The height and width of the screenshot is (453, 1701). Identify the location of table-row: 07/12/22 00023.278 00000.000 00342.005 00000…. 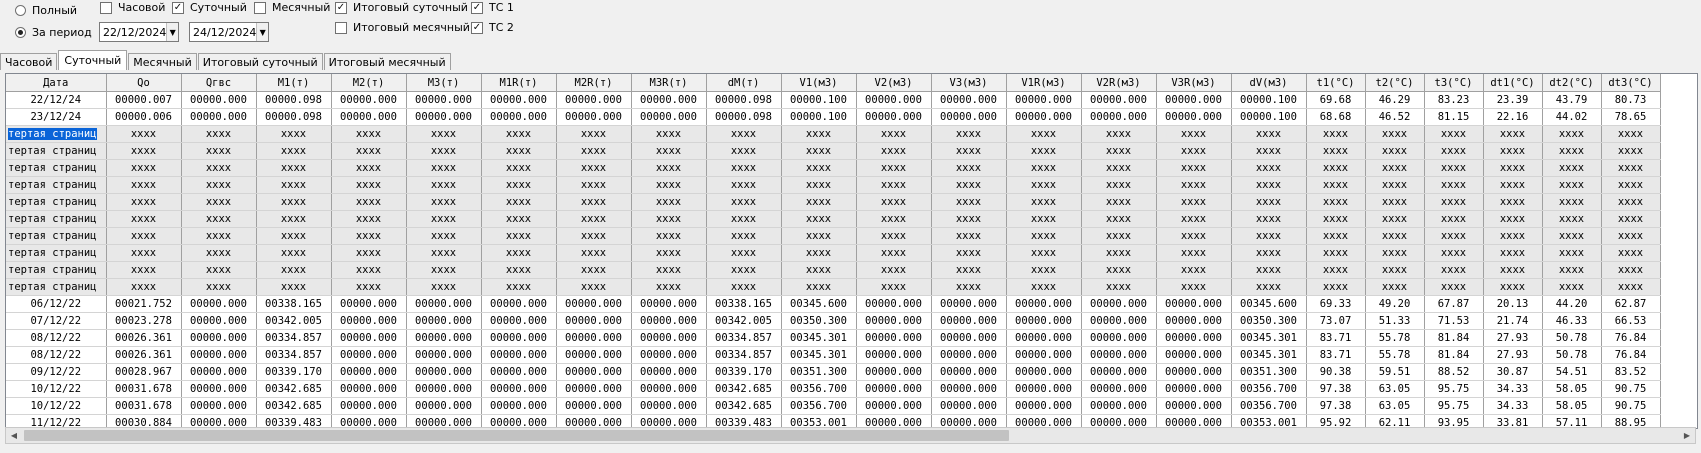
(833, 321).